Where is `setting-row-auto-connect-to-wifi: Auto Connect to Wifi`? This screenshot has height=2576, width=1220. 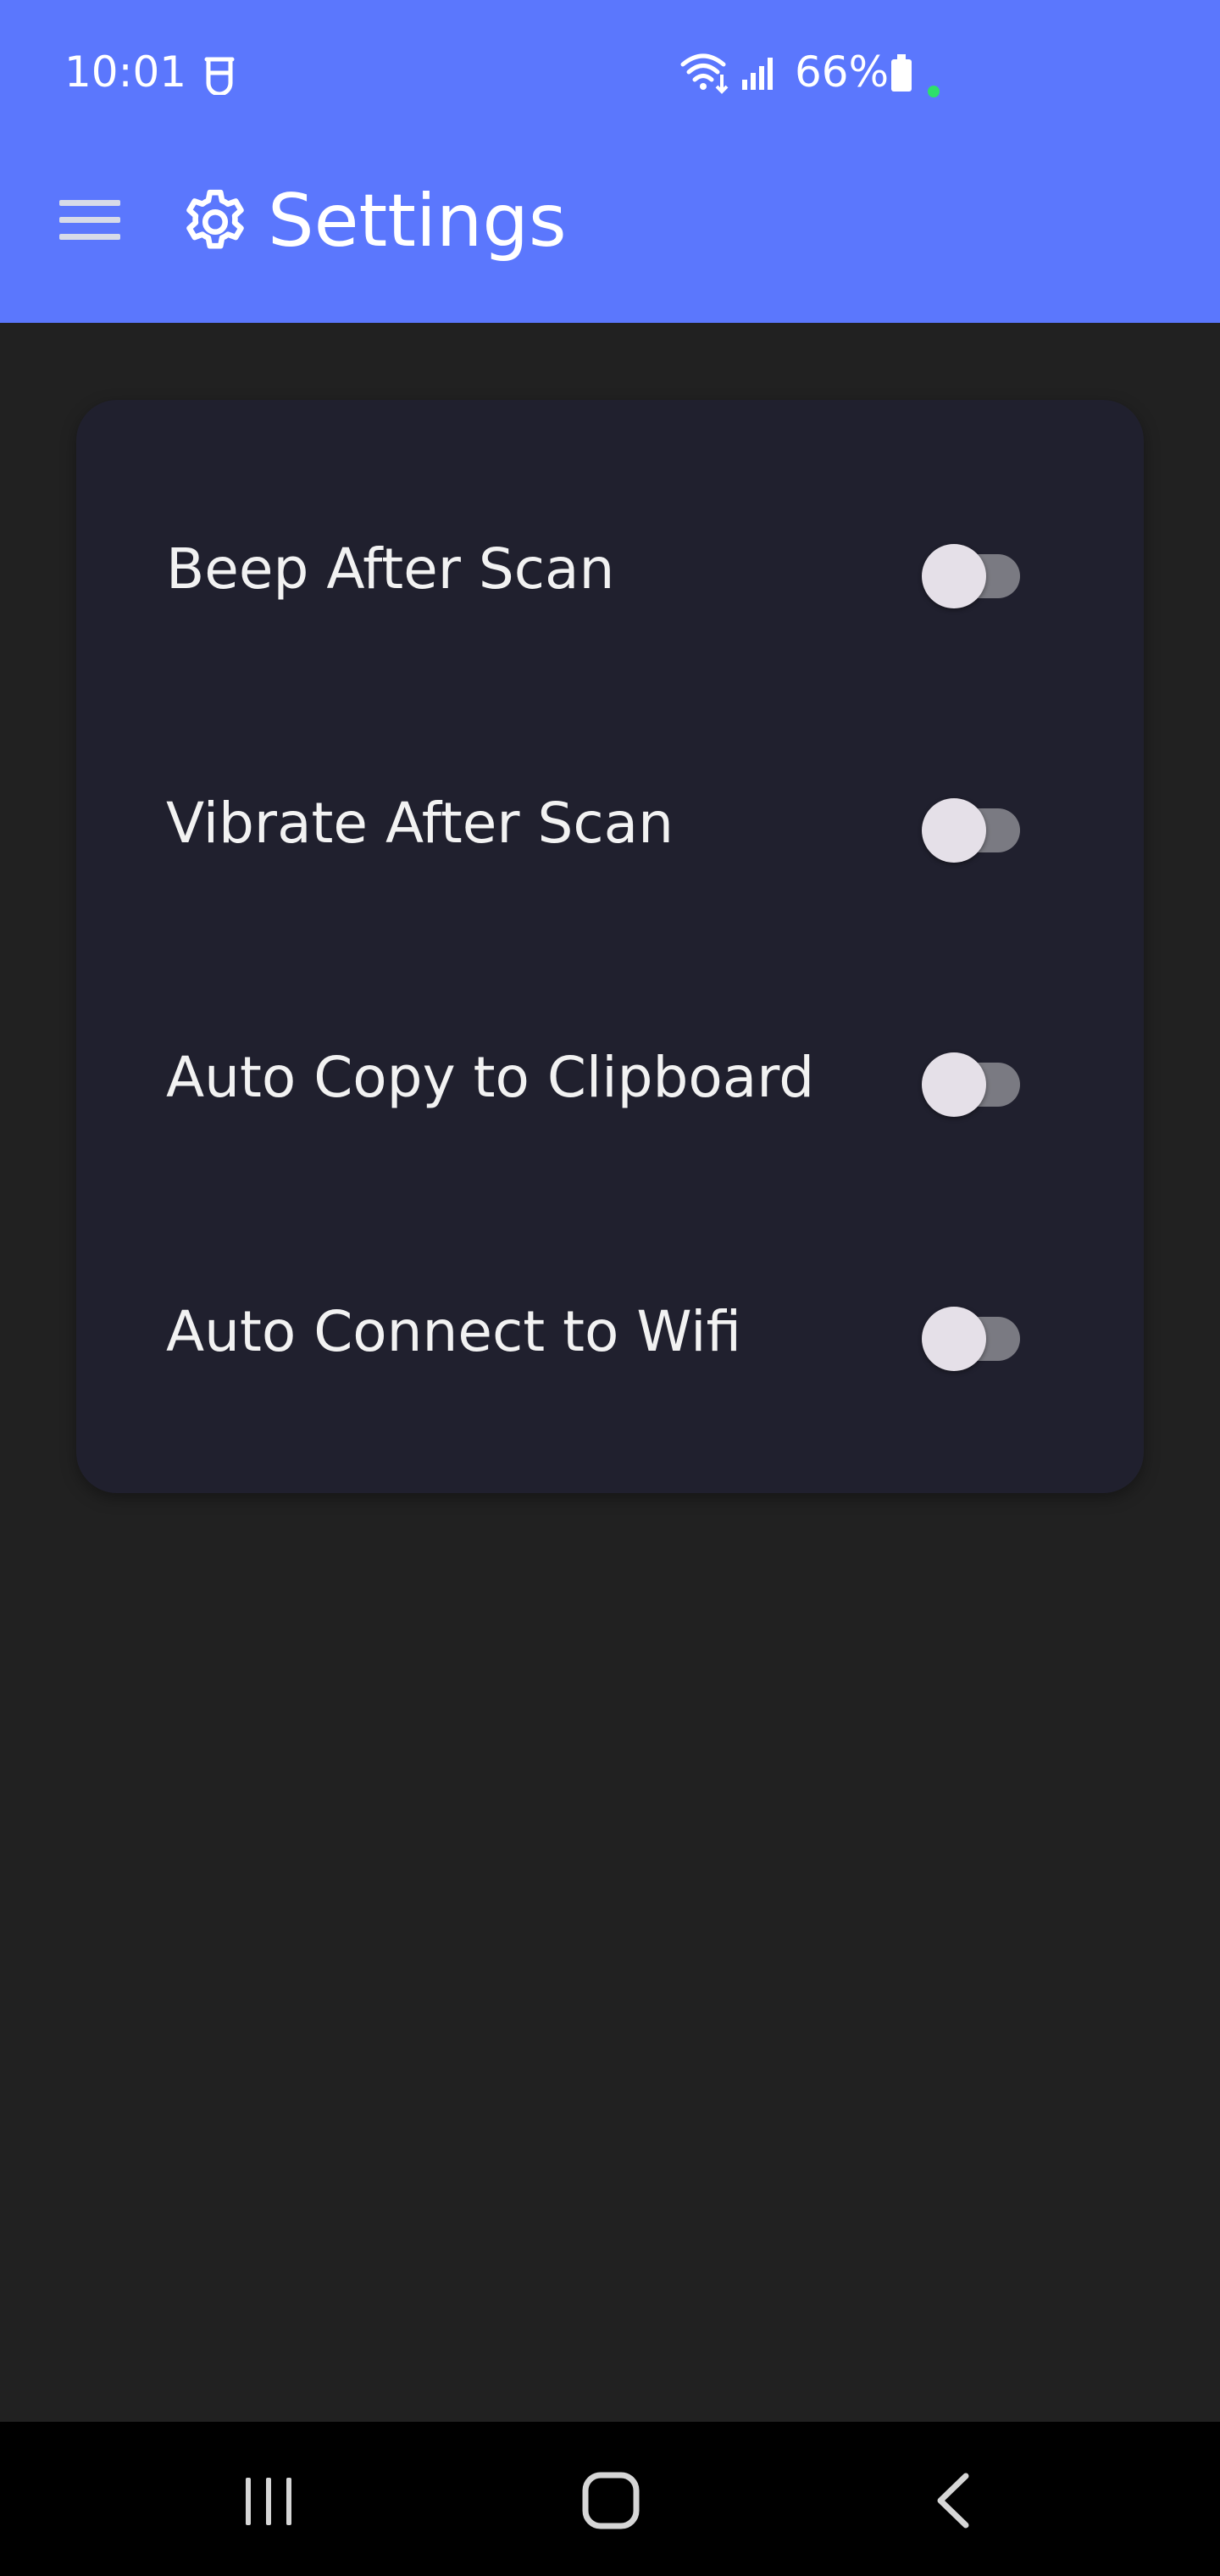 setting-row-auto-connect-to-wifi: Auto Connect to Wifi is located at coordinates (610, 1326).